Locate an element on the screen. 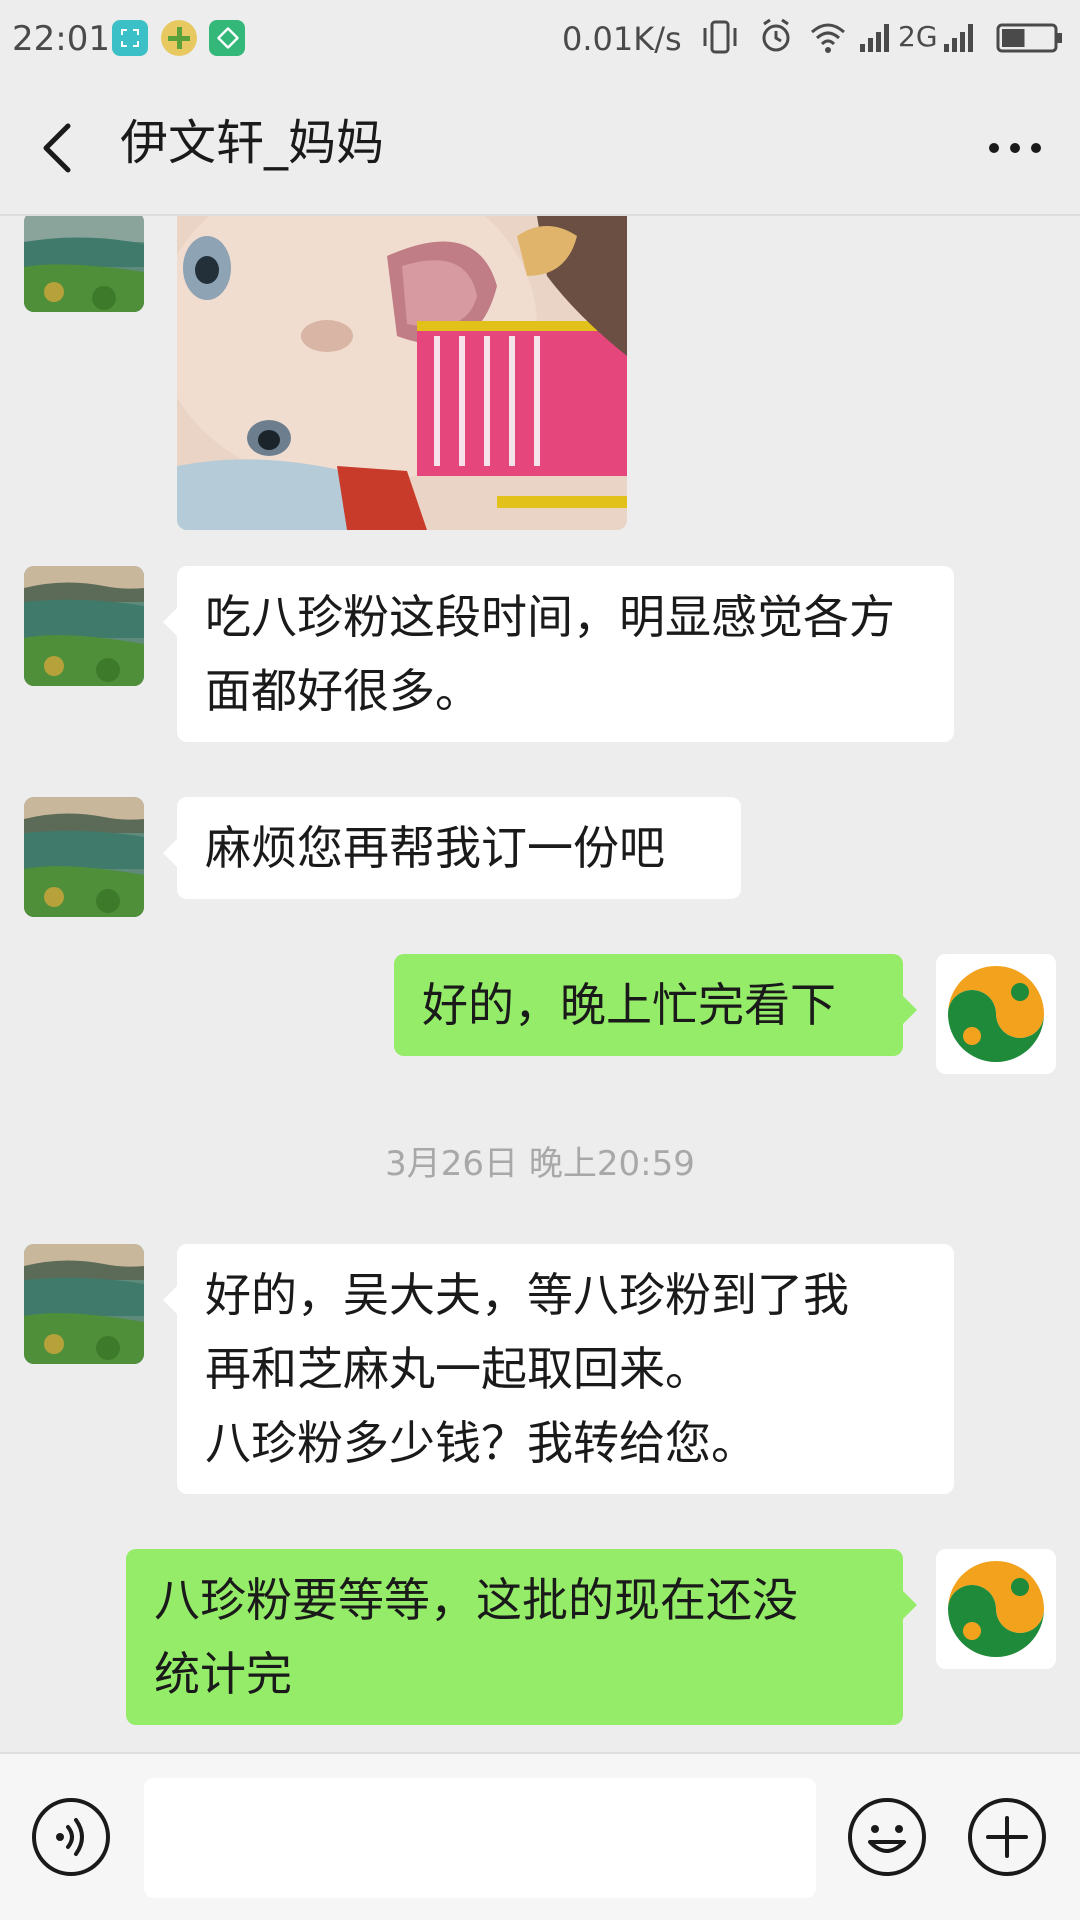 The image size is (1080, 1920). chevron-left-icon is located at coordinates (57, 148).